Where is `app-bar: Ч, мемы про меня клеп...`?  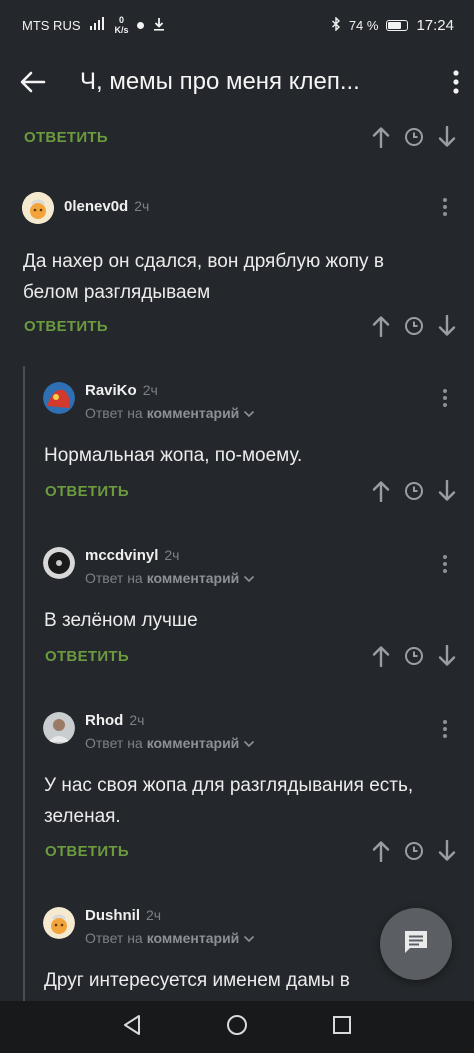 app-bar: Ч, мемы про меня клеп... is located at coordinates (237, 82).